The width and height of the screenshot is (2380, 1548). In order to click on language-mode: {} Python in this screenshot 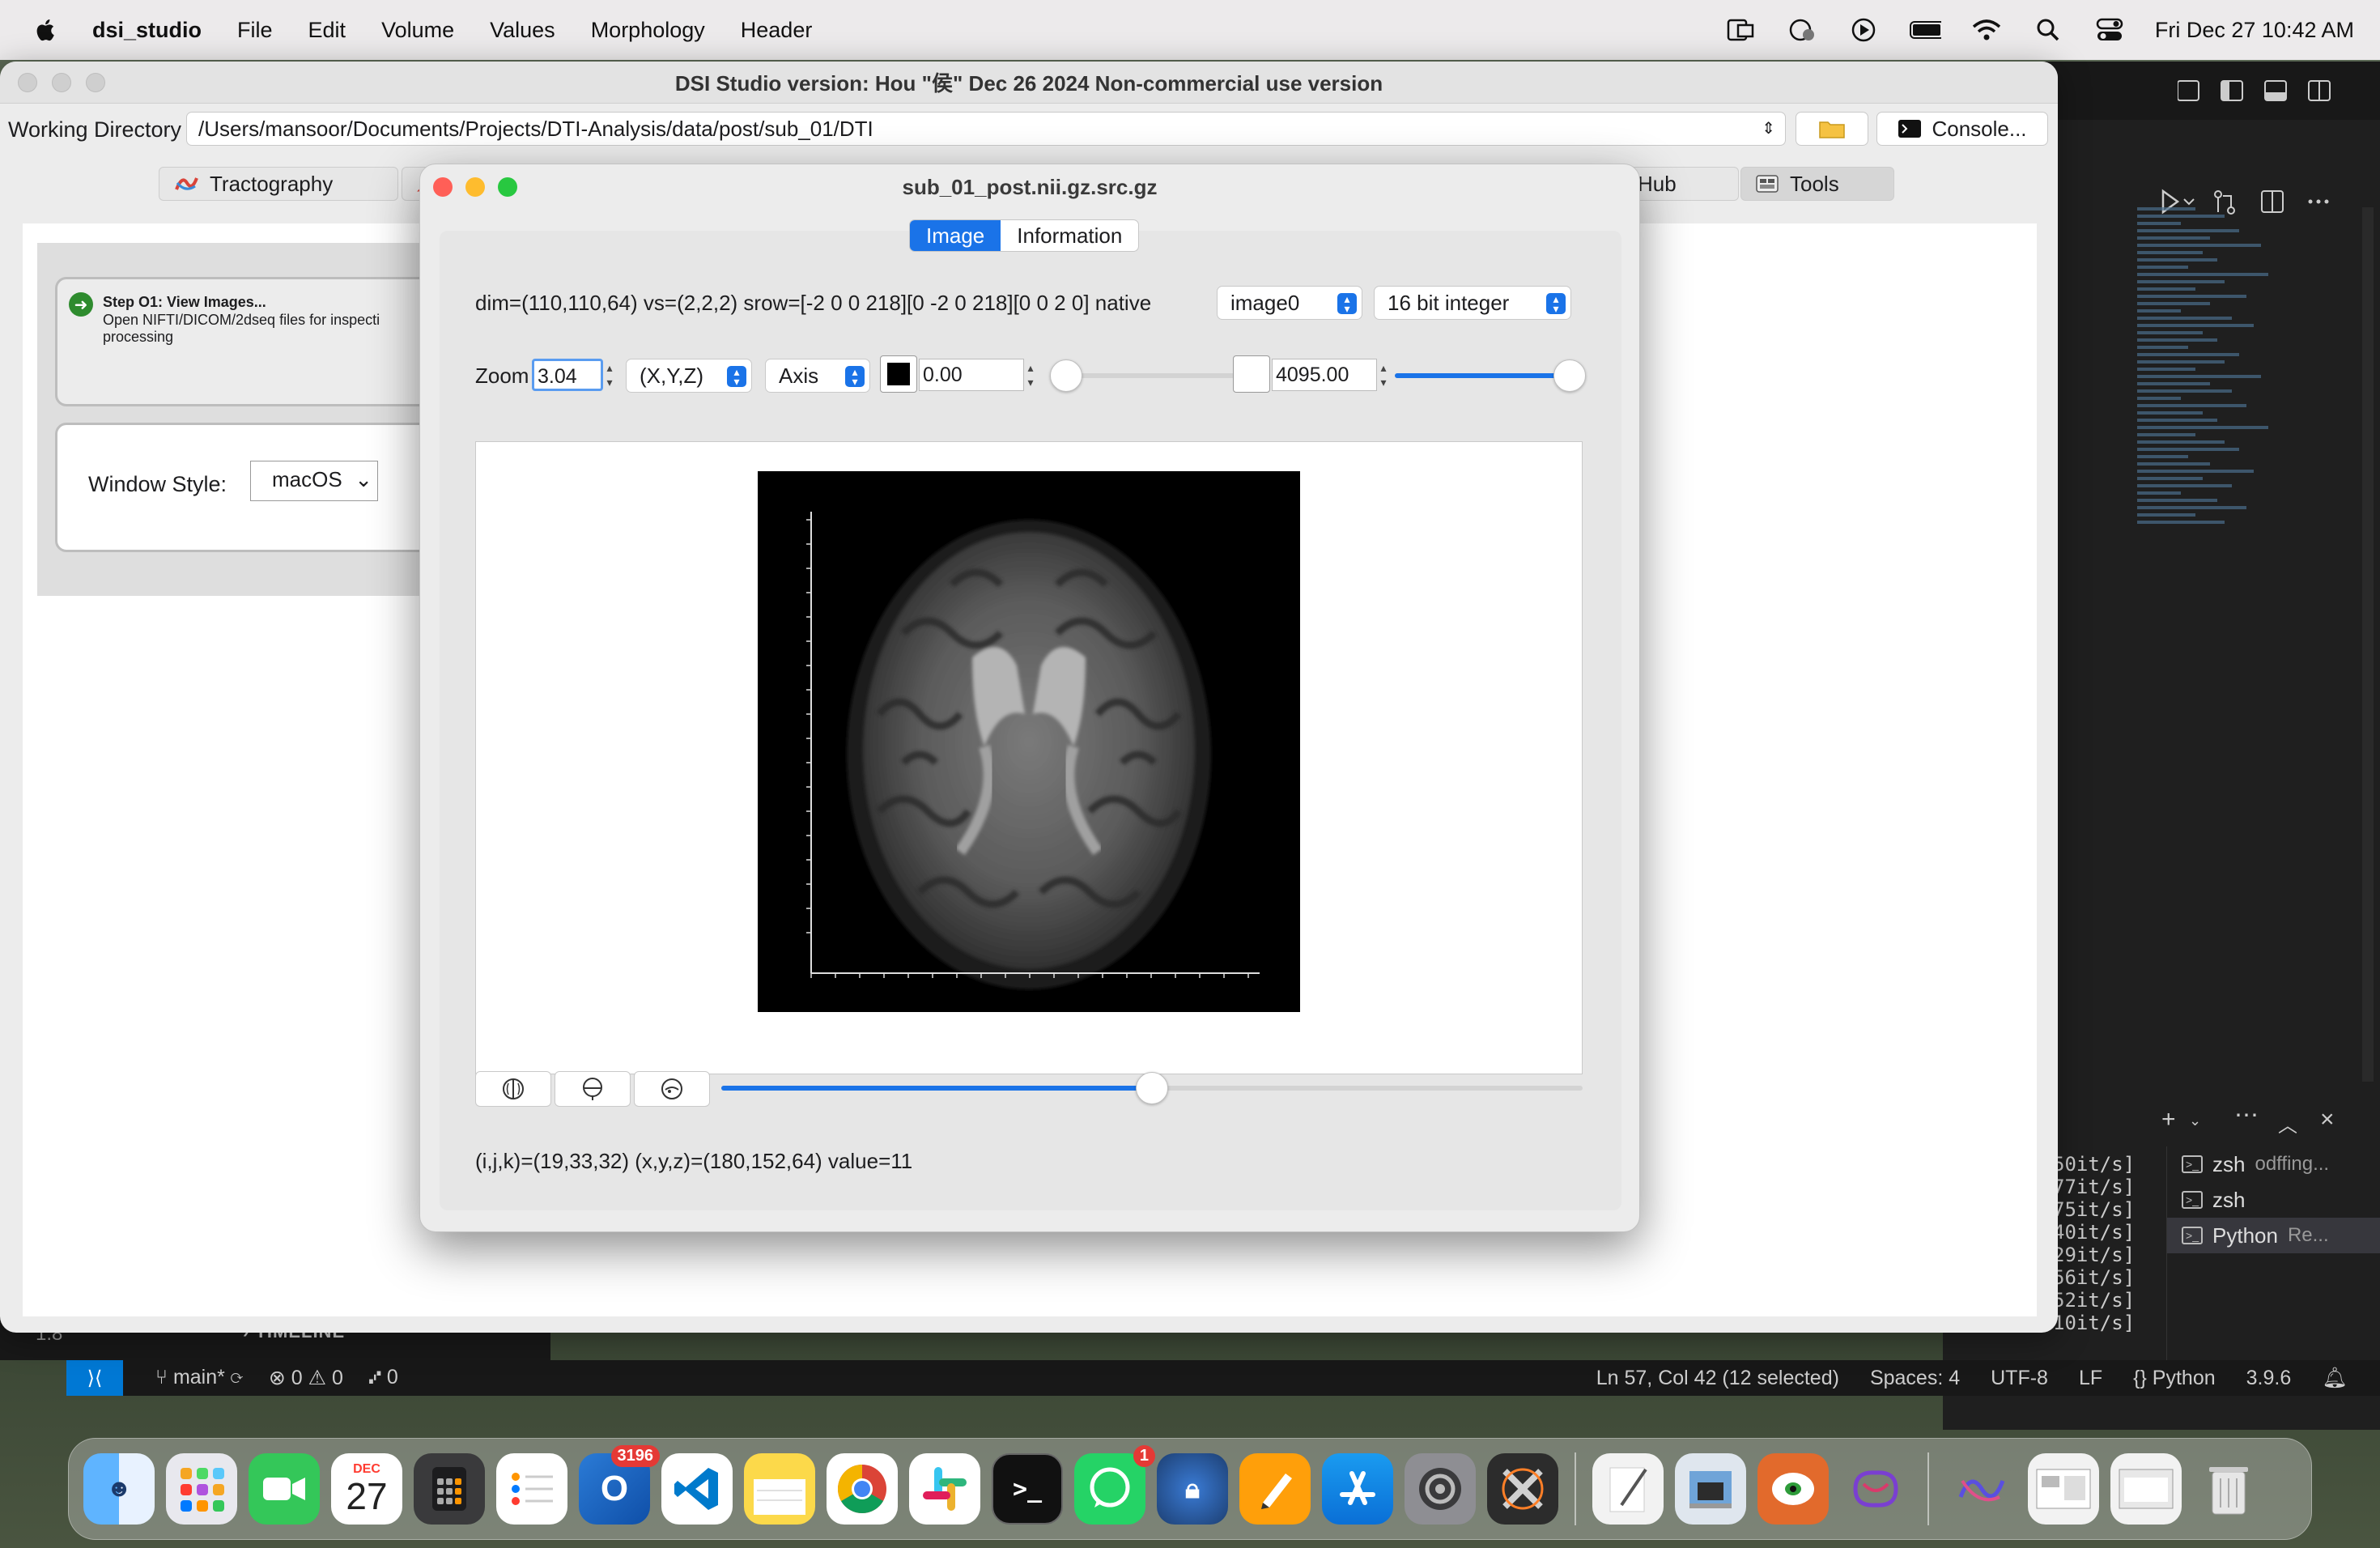, I will do `click(2175, 1379)`.